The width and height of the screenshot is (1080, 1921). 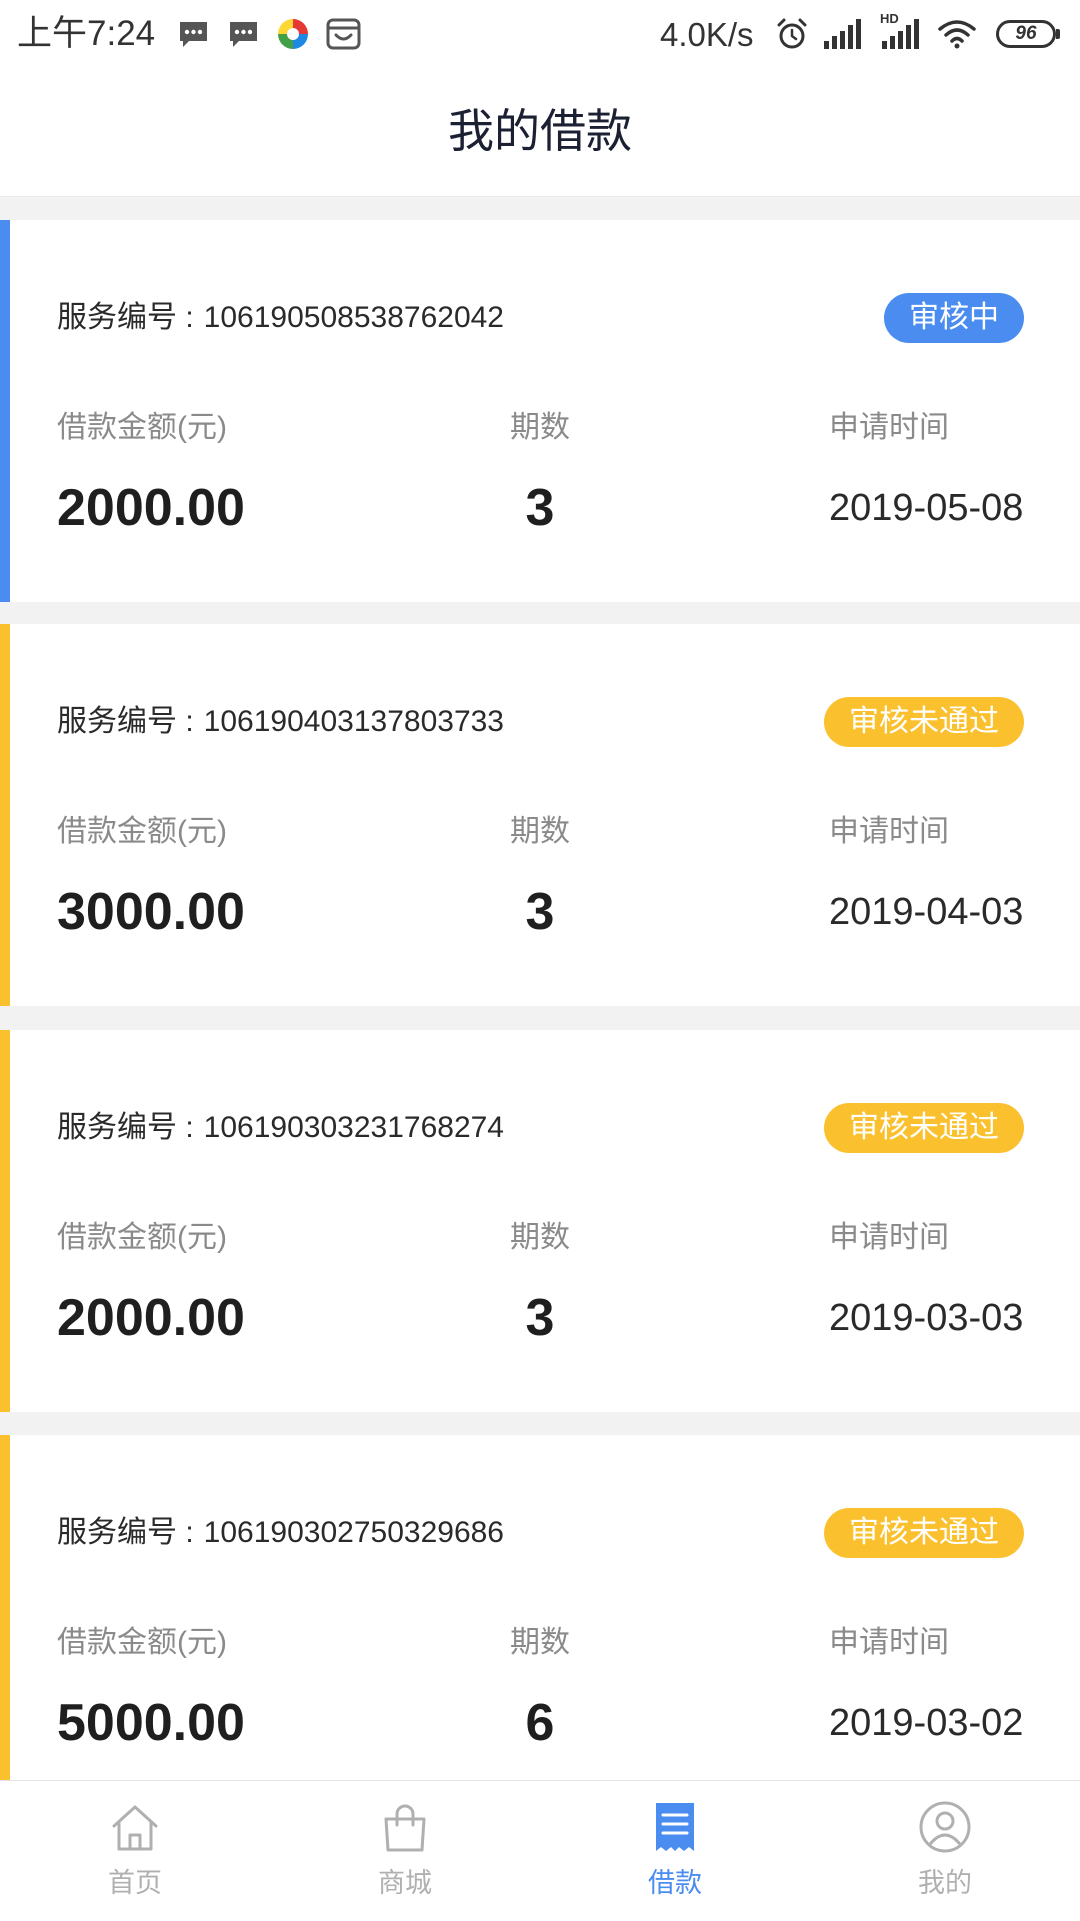 I want to click on service-number: 服务编号 : 106190302750329686, so click(x=280, y=1533).